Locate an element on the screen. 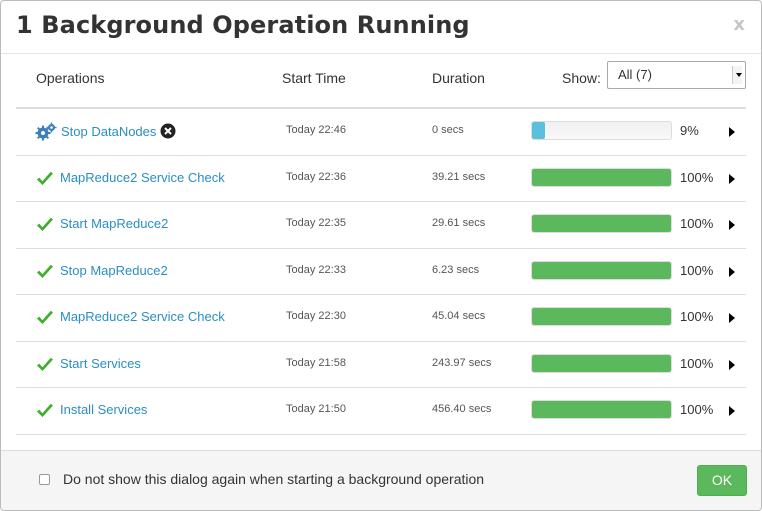 This screenshot has width=762, height=511. operation-name-text: Stop MapReduce2 is located at coordinates (114, 270).